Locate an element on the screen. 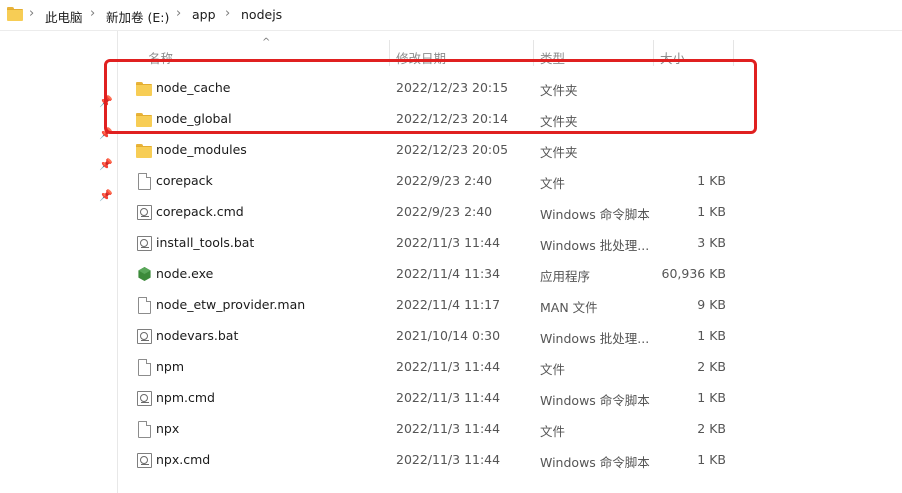 The image size is (902, 493). file-type: 文件夹 is located at coordinates (559, 152).